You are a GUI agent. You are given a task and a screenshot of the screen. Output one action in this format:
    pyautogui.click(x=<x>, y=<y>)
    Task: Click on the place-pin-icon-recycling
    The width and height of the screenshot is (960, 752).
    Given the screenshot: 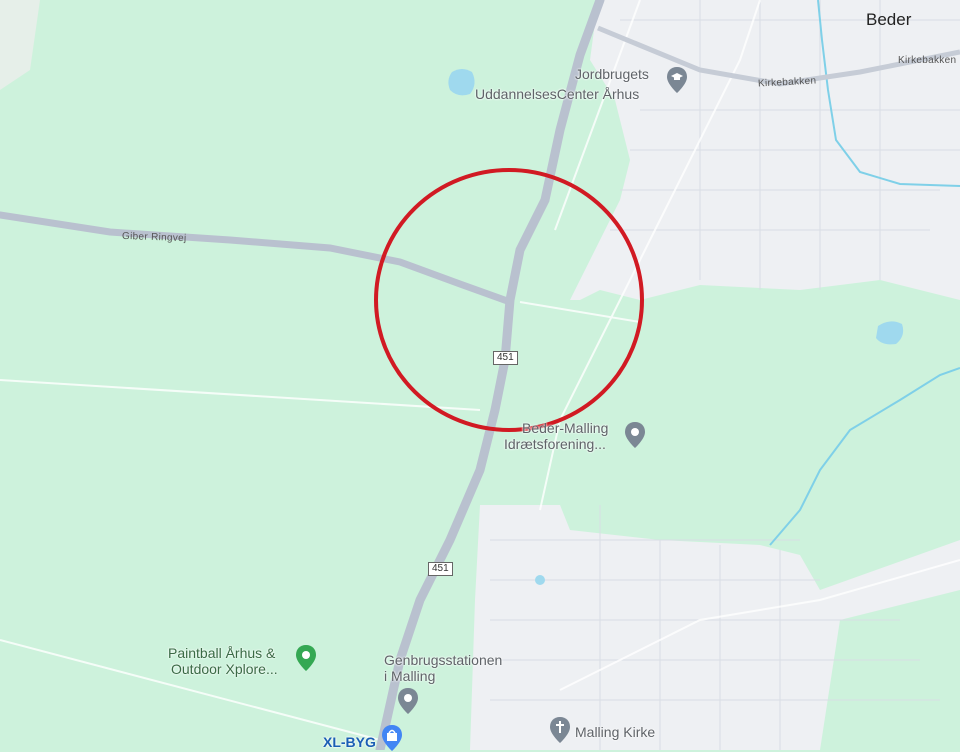 What is the action you would take?
    pyautogui.click(x=408, y=701)
    